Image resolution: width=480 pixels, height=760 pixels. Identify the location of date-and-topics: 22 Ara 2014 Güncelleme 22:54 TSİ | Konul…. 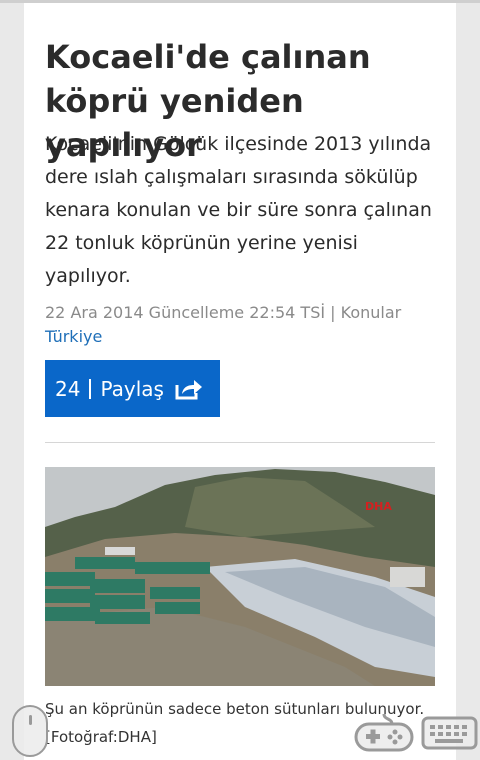
(223, 312).